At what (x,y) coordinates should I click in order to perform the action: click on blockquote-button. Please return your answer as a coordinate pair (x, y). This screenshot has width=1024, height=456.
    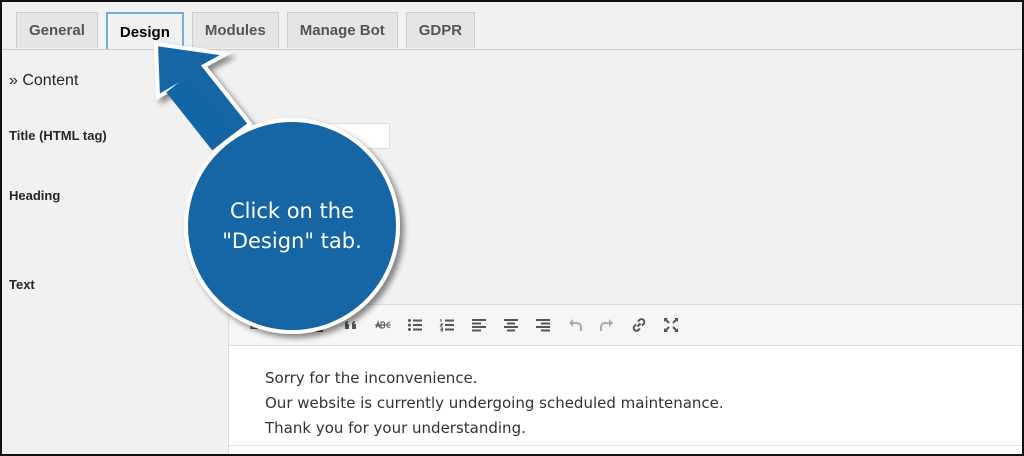
    Looking at the image, I should click on (351, 325).